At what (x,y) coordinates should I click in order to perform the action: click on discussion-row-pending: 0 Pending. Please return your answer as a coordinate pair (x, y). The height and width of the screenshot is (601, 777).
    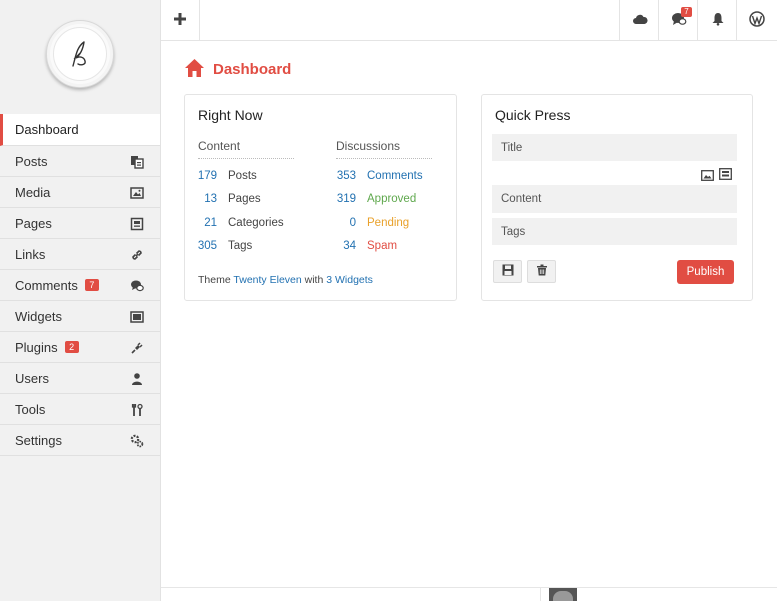
    Looking at the image, I should click on (372, 223).